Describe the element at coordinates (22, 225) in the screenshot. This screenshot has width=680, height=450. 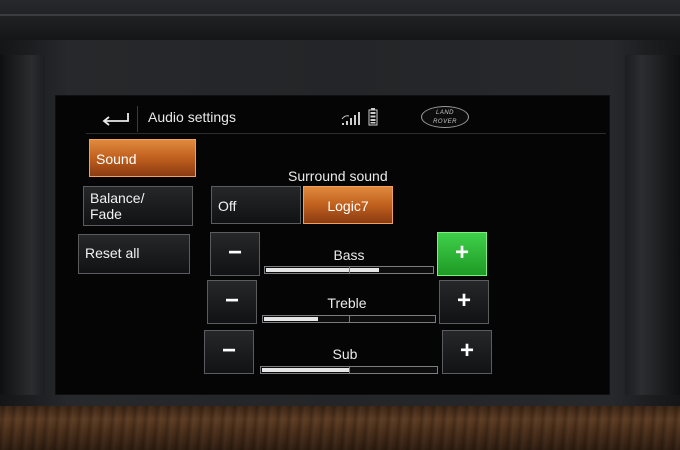
I see `bezel-left-edge` at that location.